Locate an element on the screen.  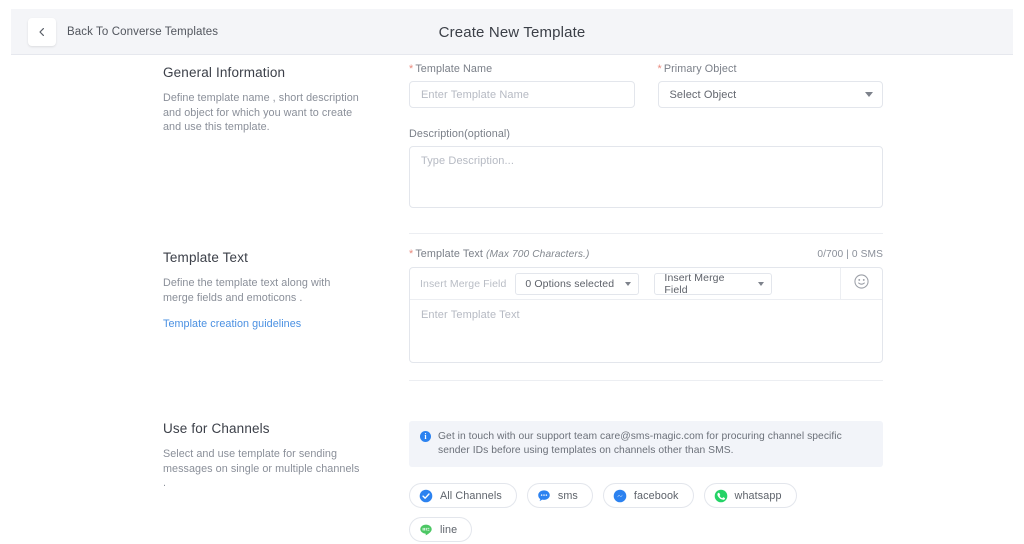
insert-merge-field-dropdown: Insert Merge Field is located at coordinates (713, 283).